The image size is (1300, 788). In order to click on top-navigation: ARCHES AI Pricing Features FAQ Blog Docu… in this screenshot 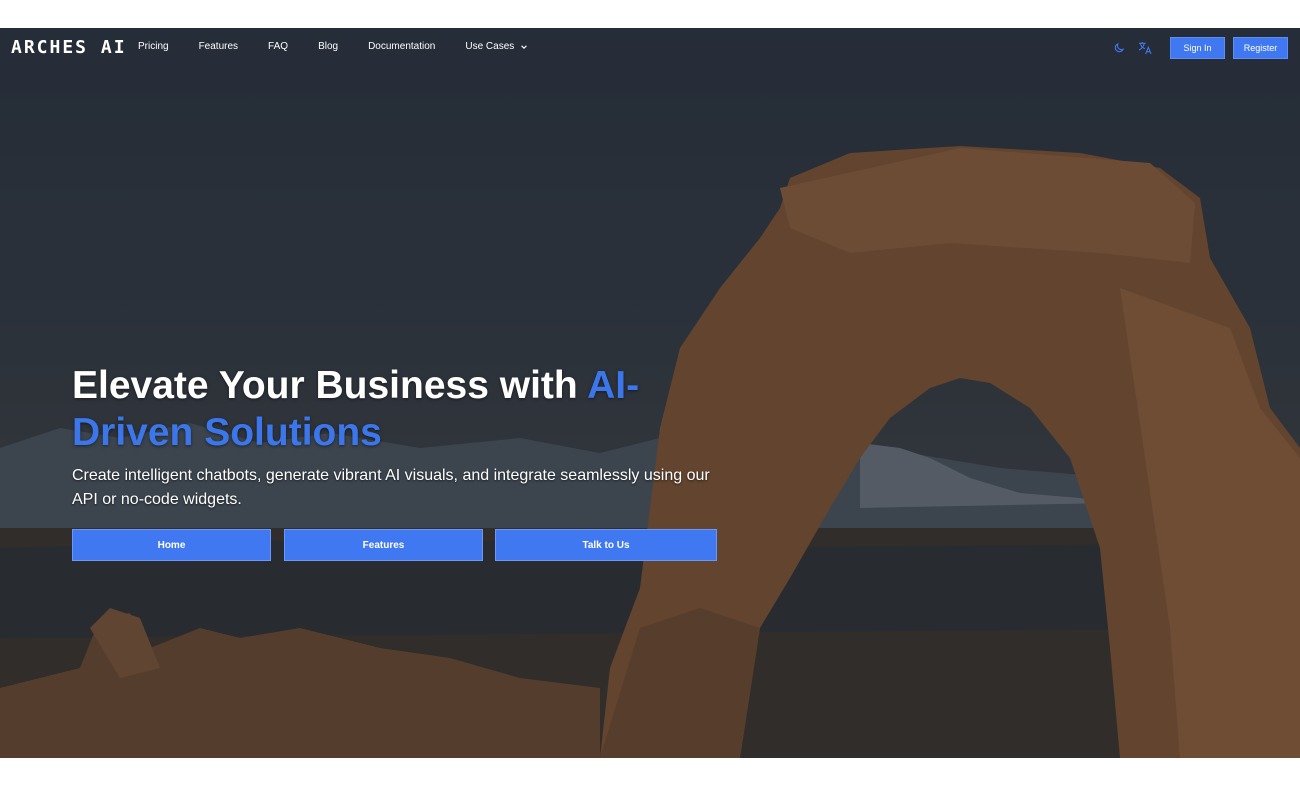, I will do `click(650, 48)`.